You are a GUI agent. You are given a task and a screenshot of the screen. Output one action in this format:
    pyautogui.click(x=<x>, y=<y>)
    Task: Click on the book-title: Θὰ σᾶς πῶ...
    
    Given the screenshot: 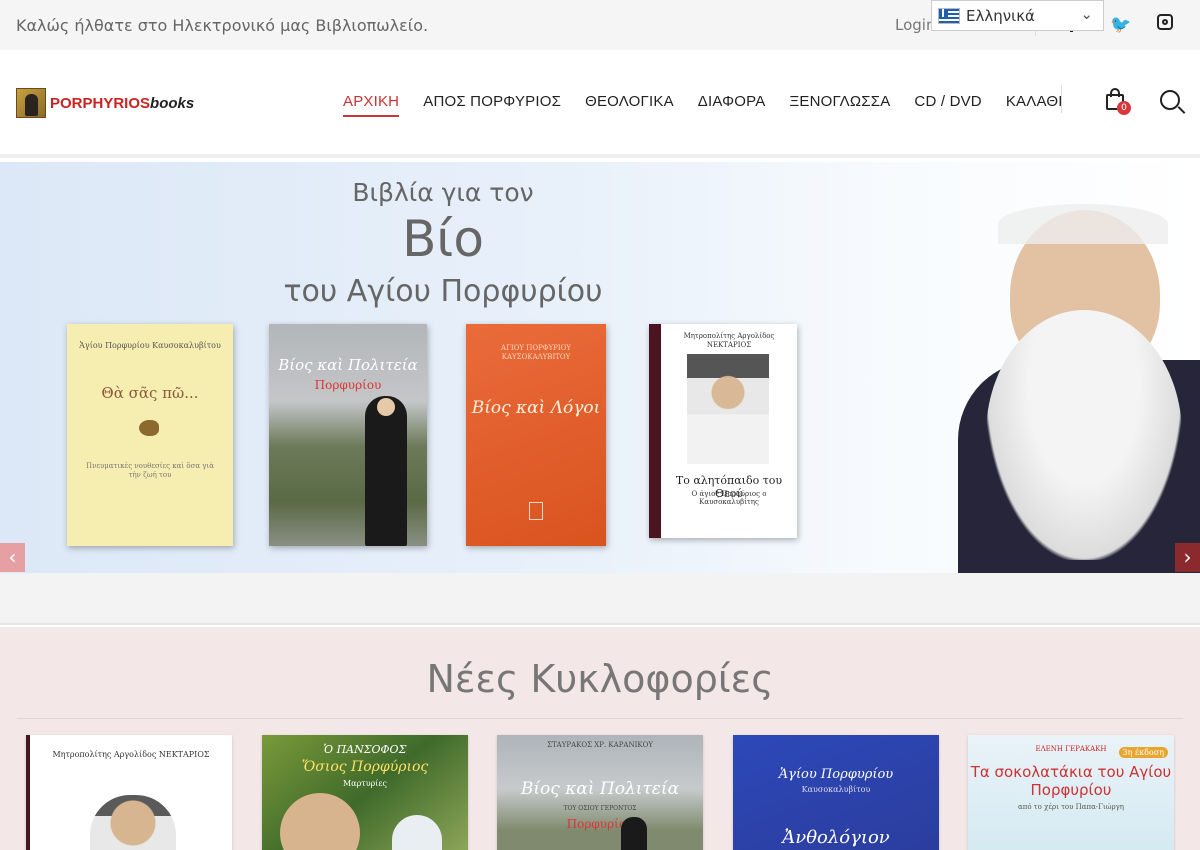 What is the action you would take?
    pyautogui.click(x=150, y=393)
    